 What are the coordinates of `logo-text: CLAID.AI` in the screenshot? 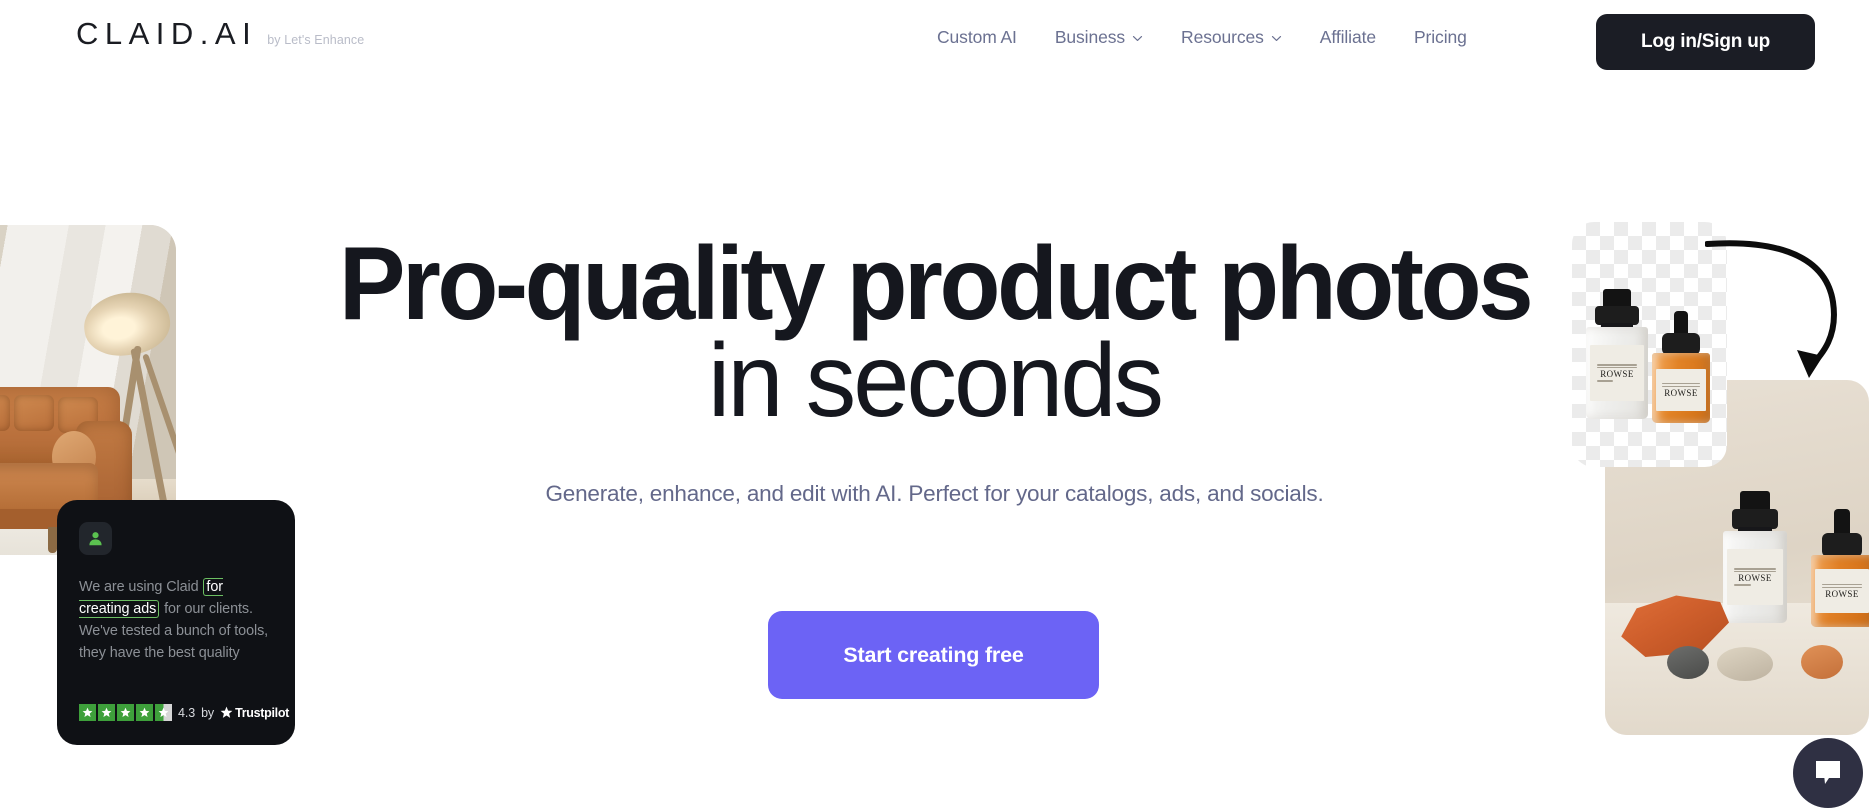 It's located at (167, 33).